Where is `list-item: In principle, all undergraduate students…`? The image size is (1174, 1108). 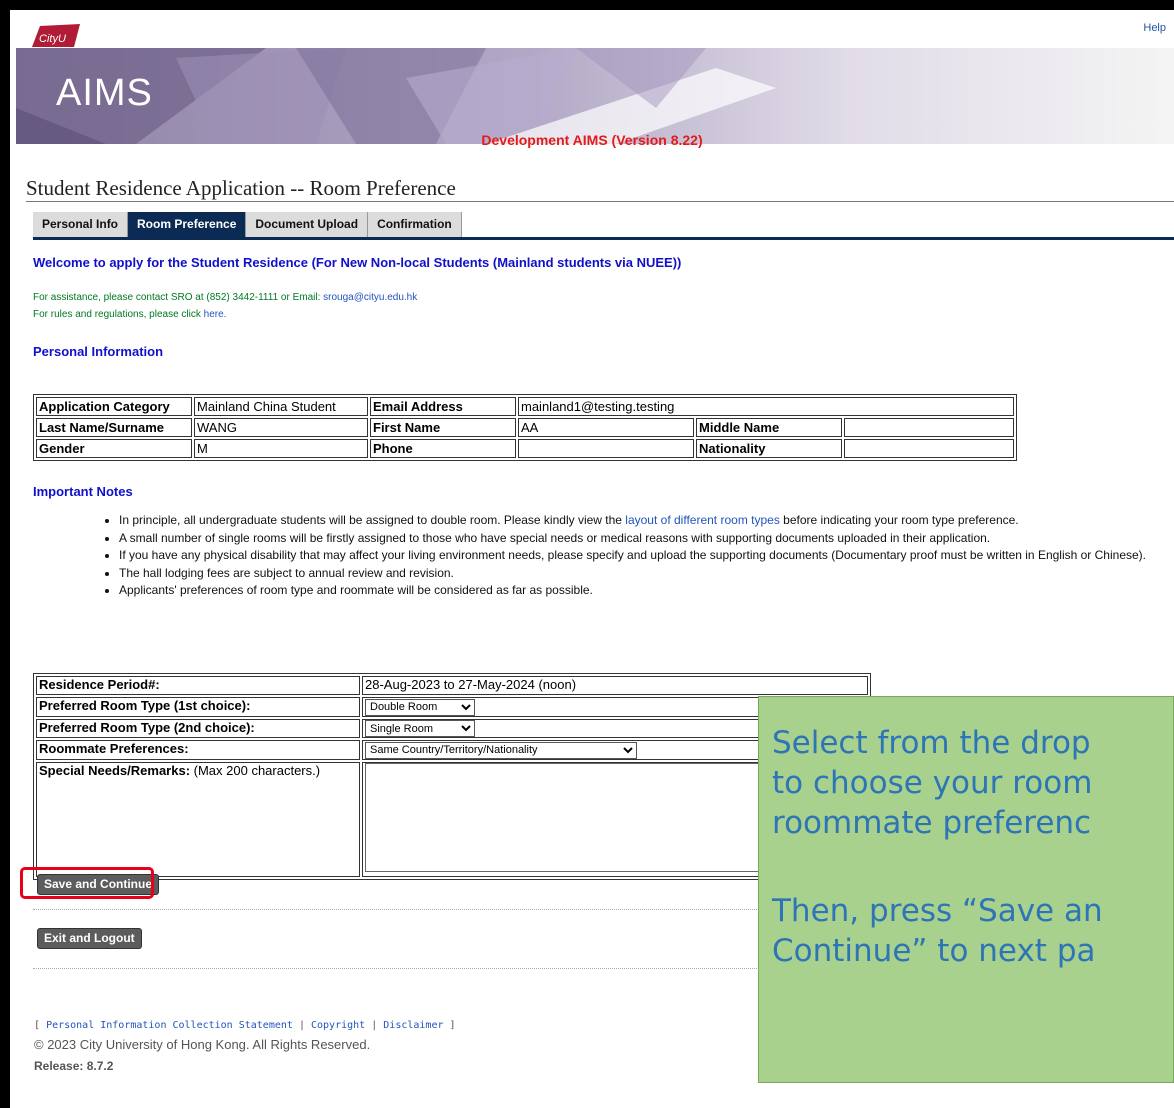 list-item: In principle, all undergraduate students… is located at coordinates (646, 520).